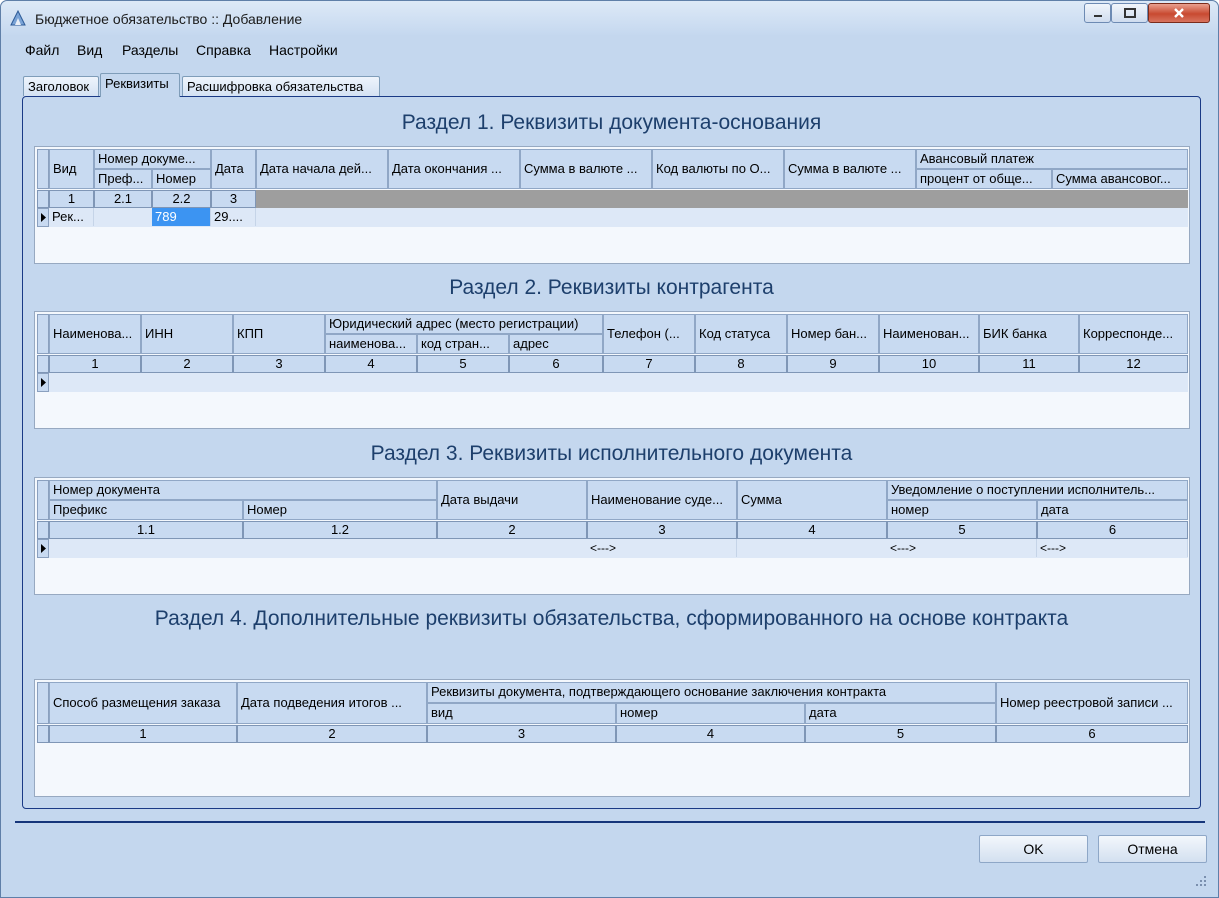 The width and height of the screenshot is (1219, 898). What do you see at coordinates (741, 364) in the screenshot?
I see `num-cell: 8` at bounding box center [741, 364].